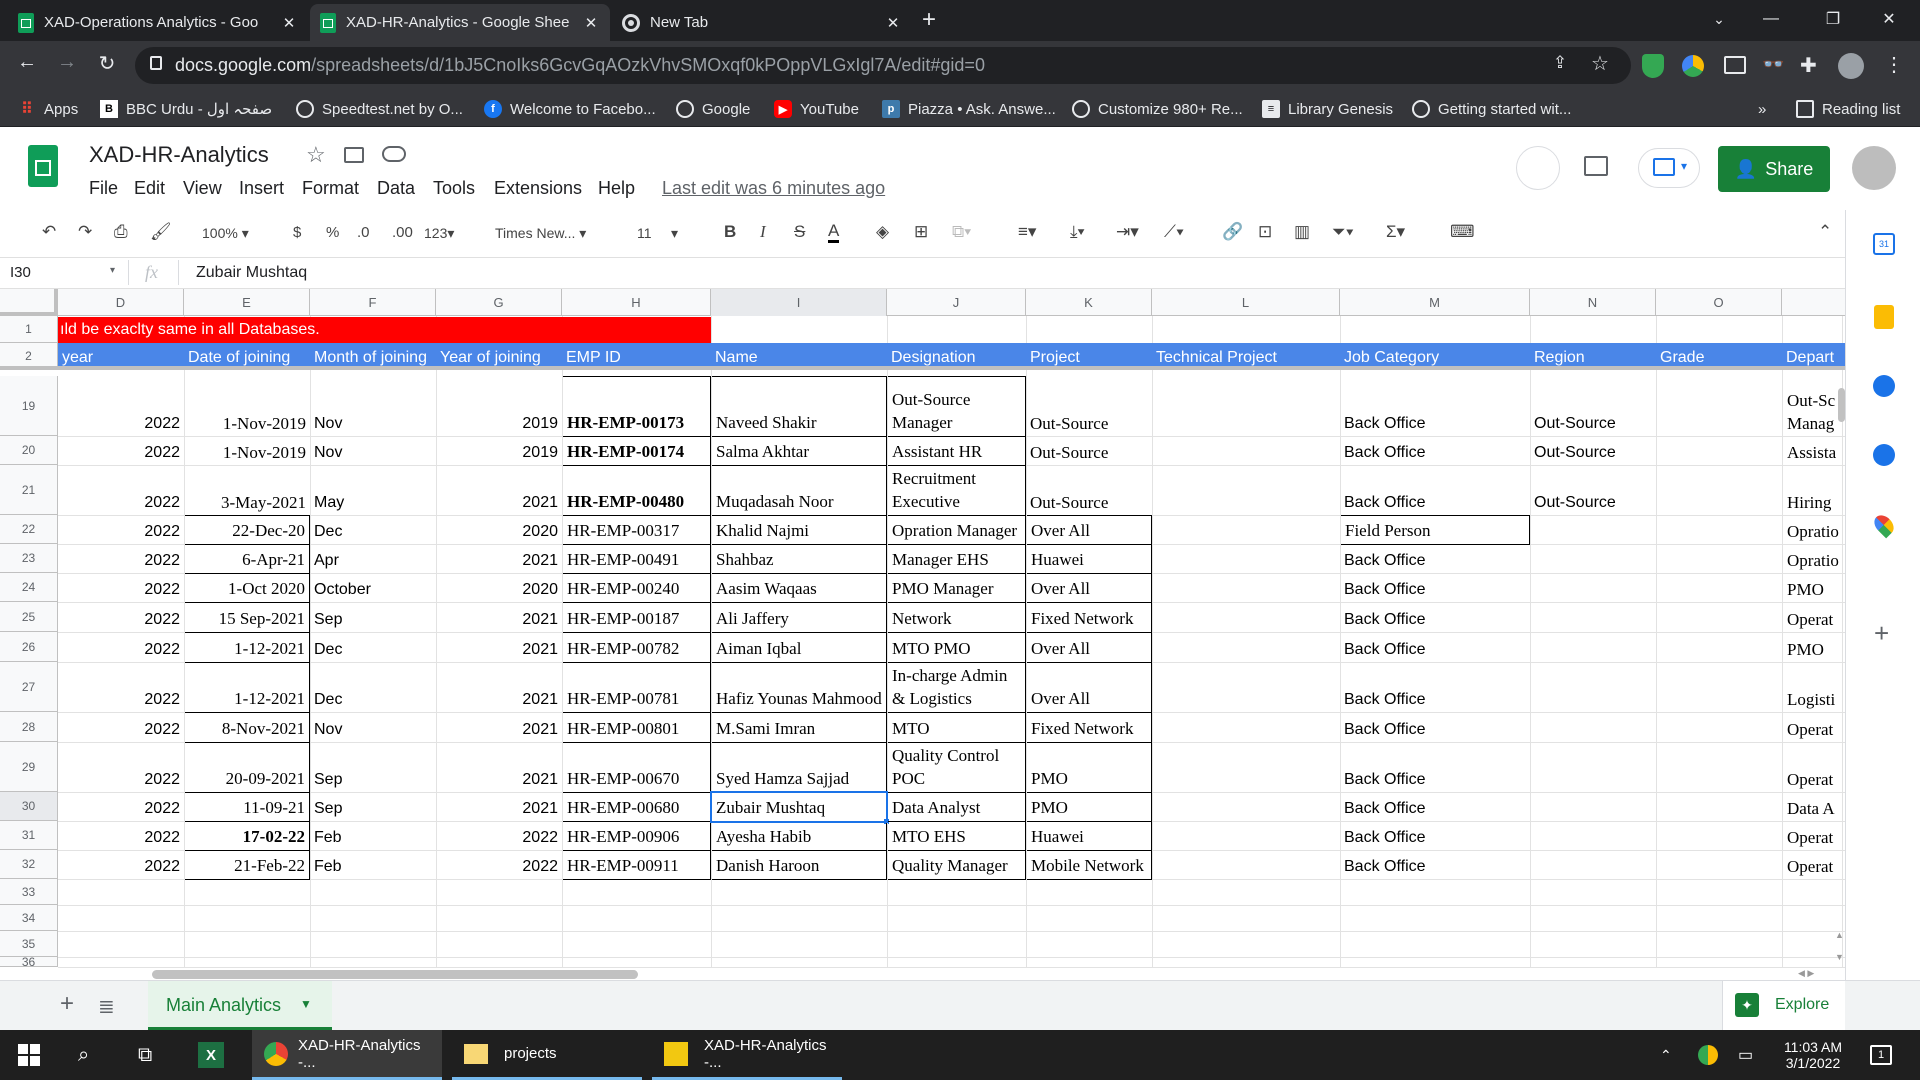 The height and width of the screenshot is (1080, 1920). Describe the element at coordinates (1302, 232) in the screenshot. I see `insert-chart-icon: ▥` at that location.